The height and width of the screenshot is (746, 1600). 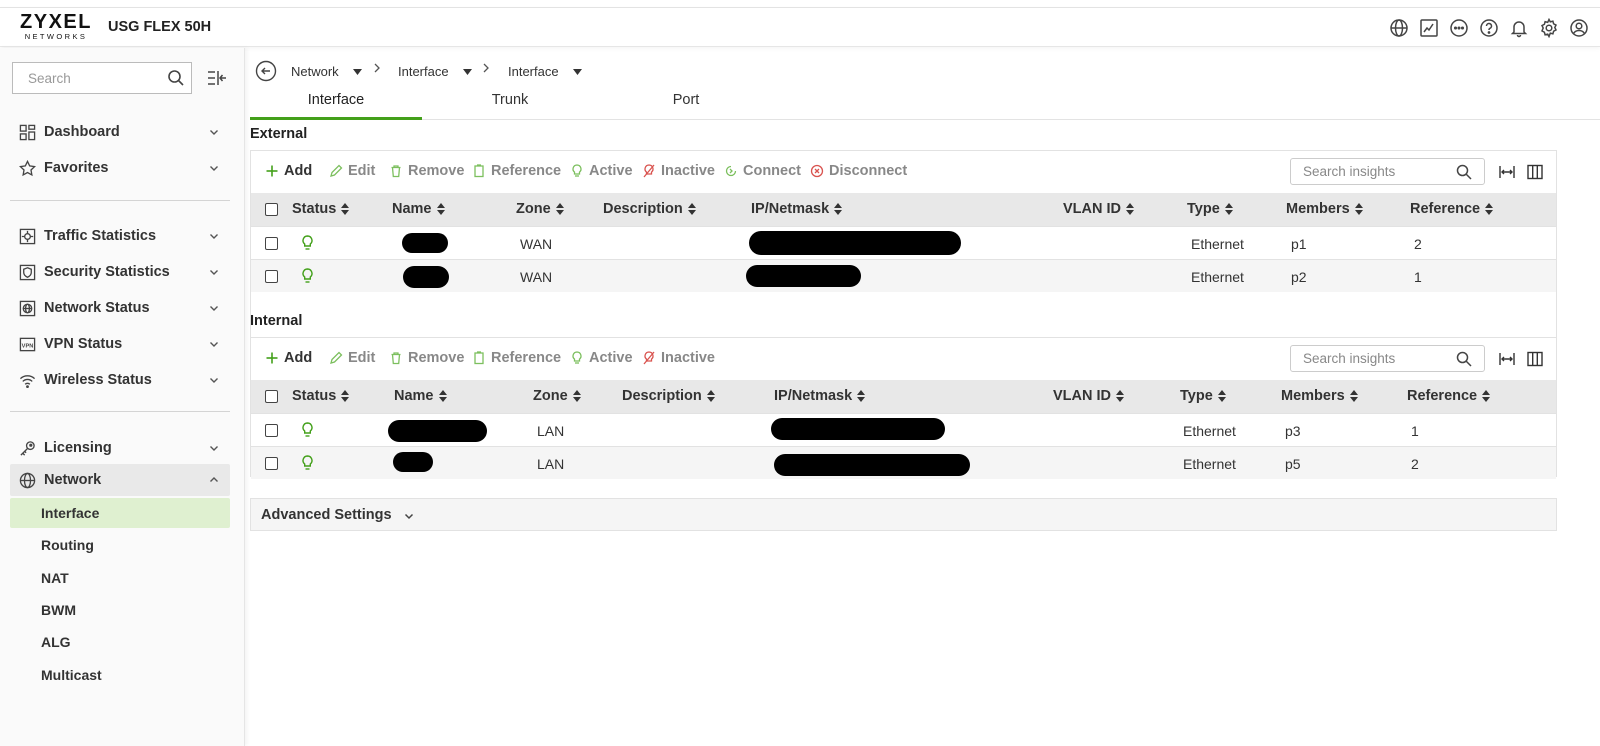 What do you see at coordinates (120, 236) in the screenshot?
I see `sidebar-item-traffic-statistics: Traffic Statistics` at bounding box center [120, 236].